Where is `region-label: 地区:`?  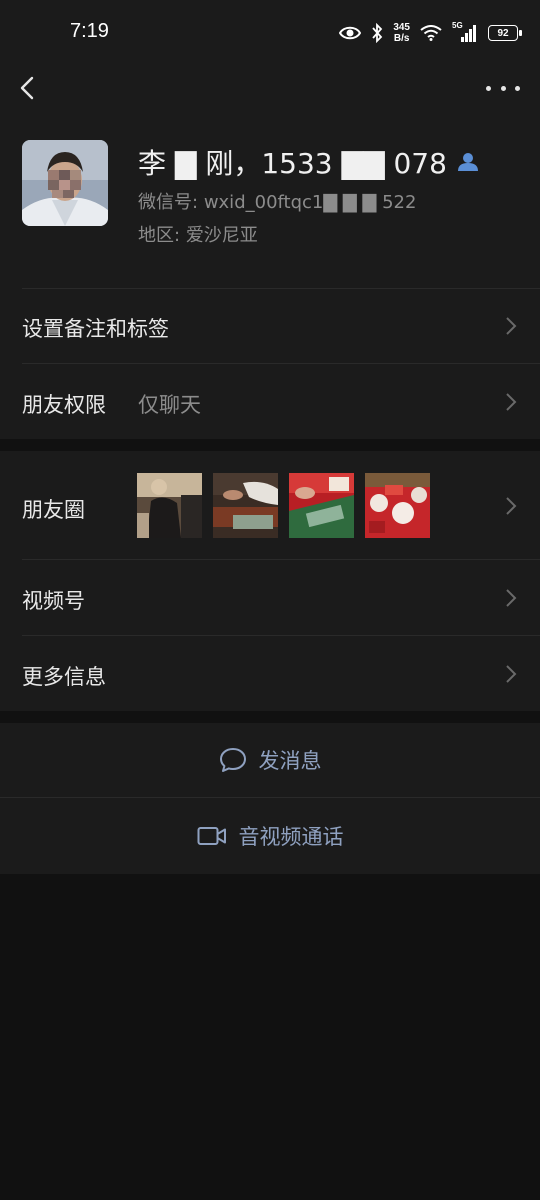
region-label: 地区: is located at coordinates (159, 235).